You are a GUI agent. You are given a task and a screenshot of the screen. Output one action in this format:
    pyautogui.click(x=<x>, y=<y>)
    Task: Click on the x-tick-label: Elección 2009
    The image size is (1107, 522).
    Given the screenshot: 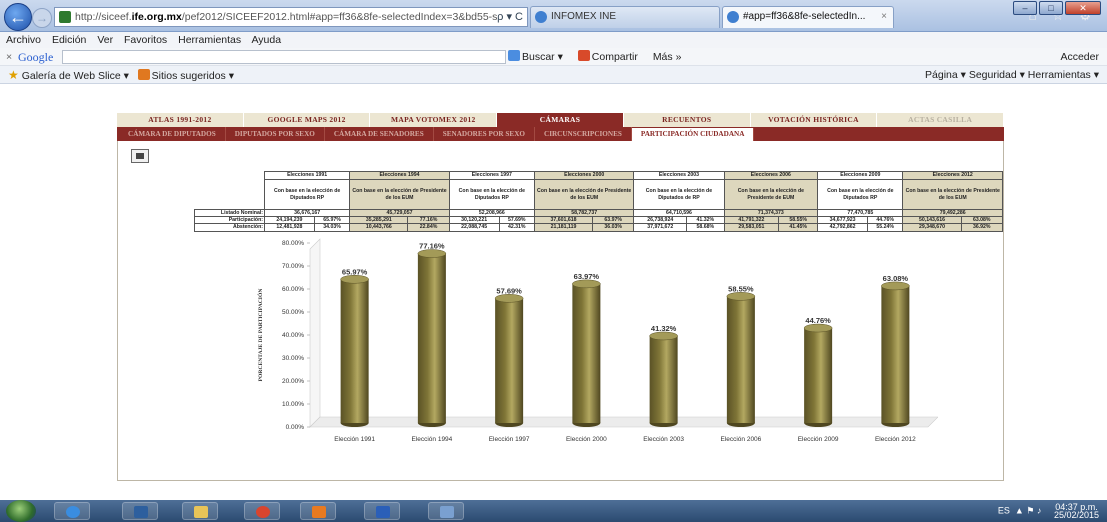 What is the action you would take?
    pyautogui.click(x=818, y=439)
    